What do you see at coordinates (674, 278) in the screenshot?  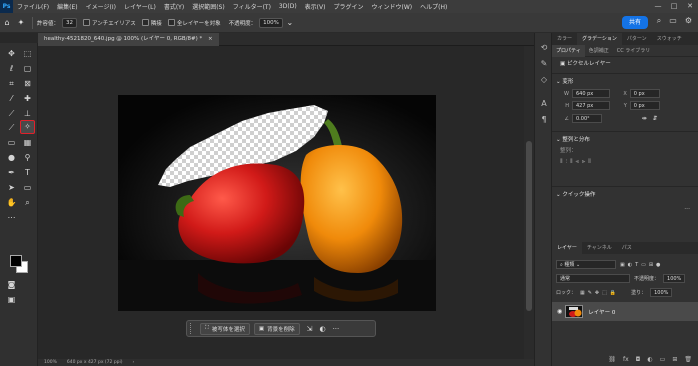 I see `layer-opacity-field: 100%` at bounding box center [674, 278].